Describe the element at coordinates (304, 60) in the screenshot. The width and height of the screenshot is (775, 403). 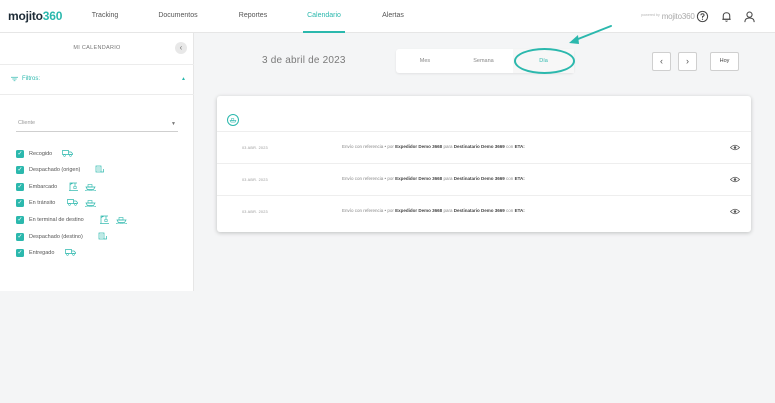
I see `current-date-title: 3 de abril de 2023` at that location.